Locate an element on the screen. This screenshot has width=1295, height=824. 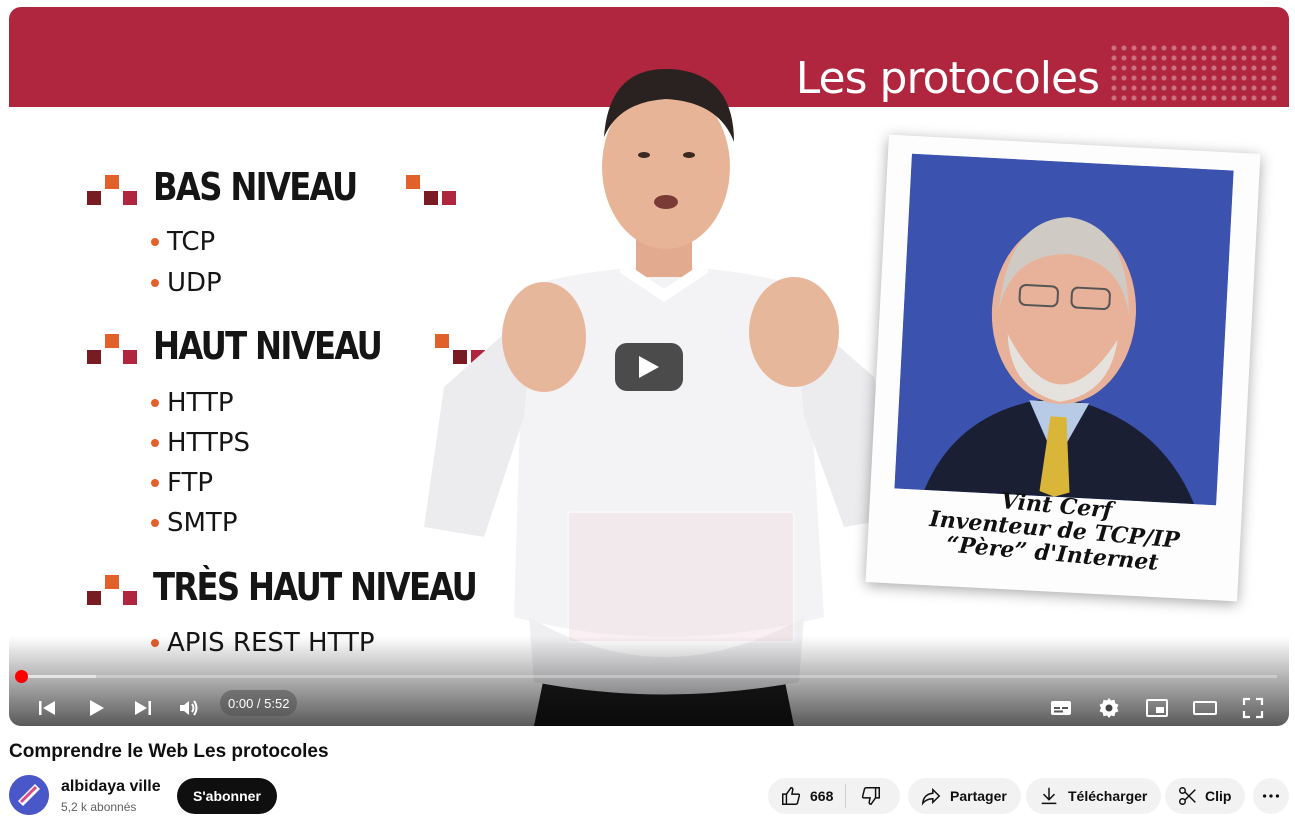
settings-button is located at coordinates (1109, 708).